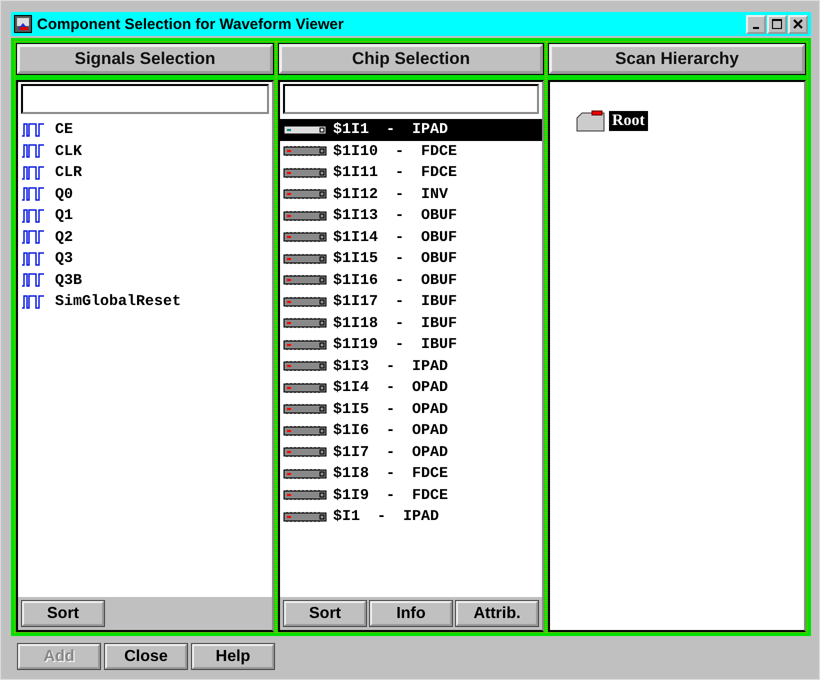 Image resolution: width=820 pixels, height=680 pixels. Describe the element at coordinates (390, 409) in the screenshot. I see `chip-name: $1I5 - OPAD` at that location.